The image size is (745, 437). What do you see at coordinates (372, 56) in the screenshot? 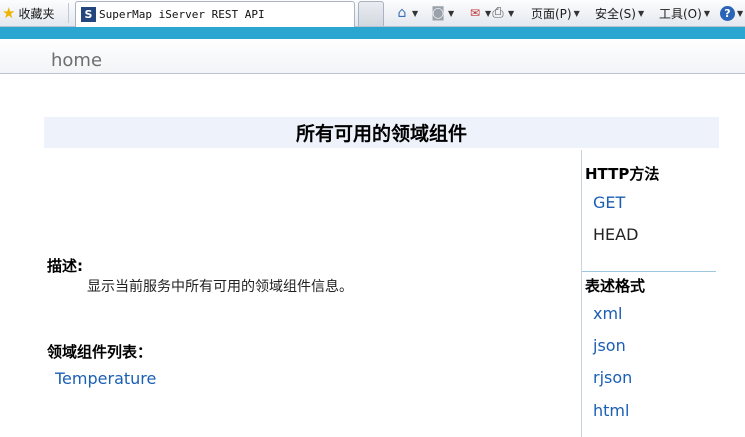
I see `page-header` at bounding box center [372, 56].